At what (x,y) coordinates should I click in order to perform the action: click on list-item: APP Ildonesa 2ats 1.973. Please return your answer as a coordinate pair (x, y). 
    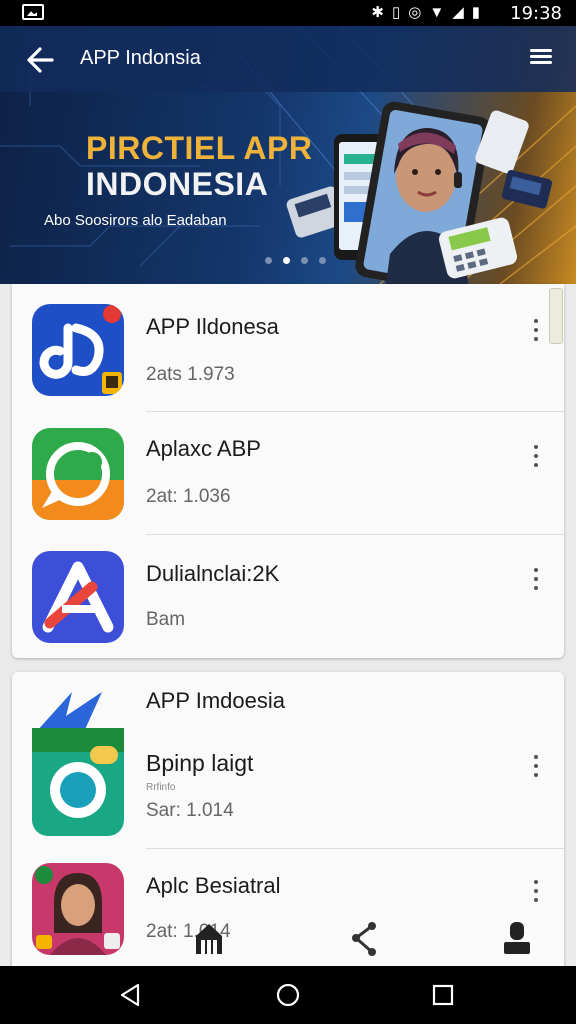
    Looking at the image, I should click on (288, 348).